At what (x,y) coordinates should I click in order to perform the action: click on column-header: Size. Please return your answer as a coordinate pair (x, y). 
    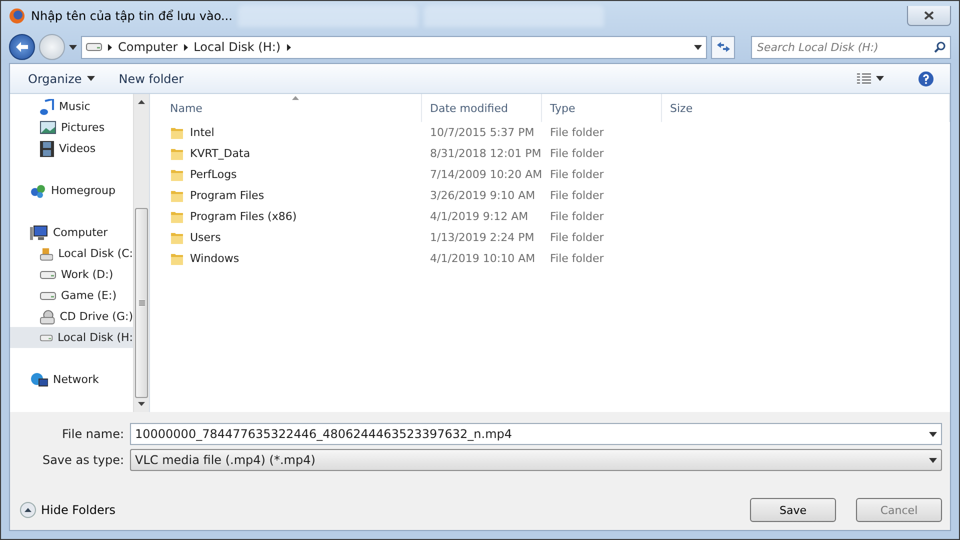
    Looking at the image, I should click on (806, 108).